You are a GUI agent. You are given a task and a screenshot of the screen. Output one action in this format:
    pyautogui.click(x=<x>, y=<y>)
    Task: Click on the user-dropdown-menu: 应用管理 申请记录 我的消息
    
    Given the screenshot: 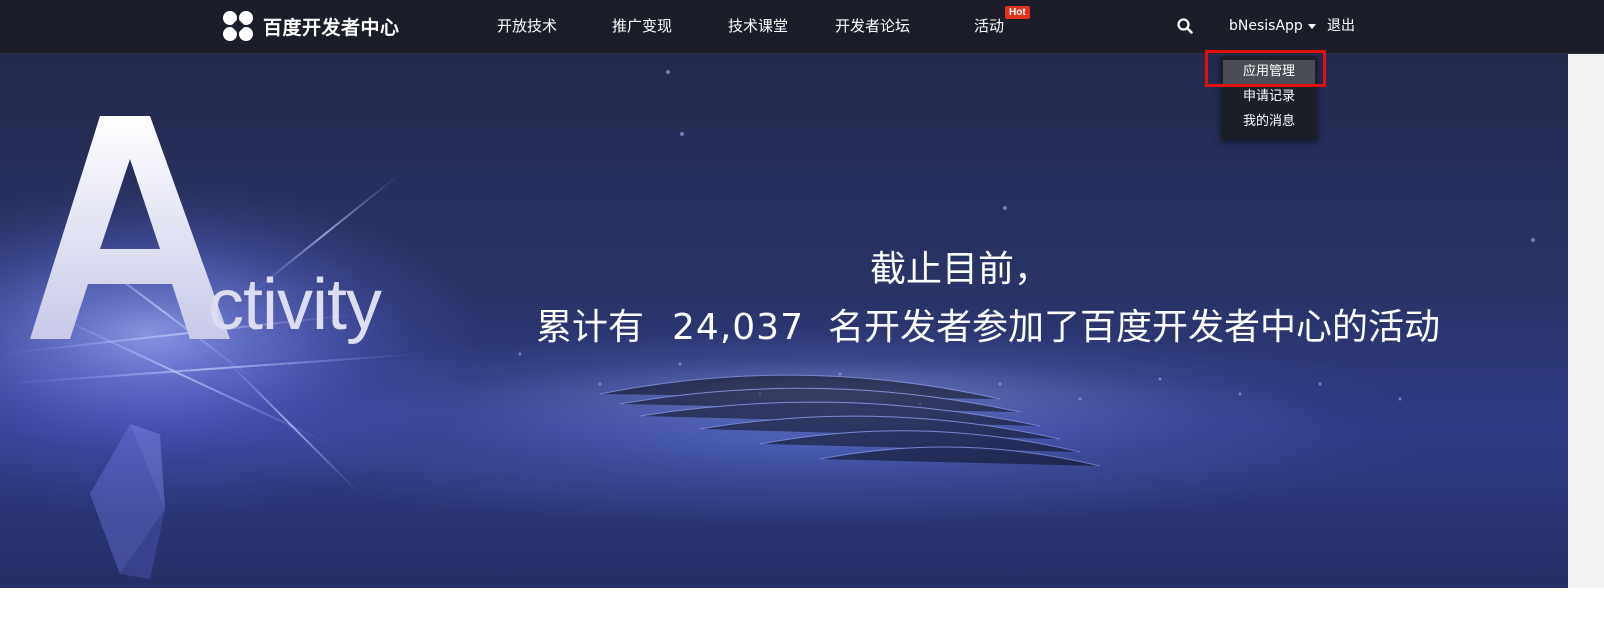 What is the action you would take?
    pyautogui.click(x=1269, y=98)
    